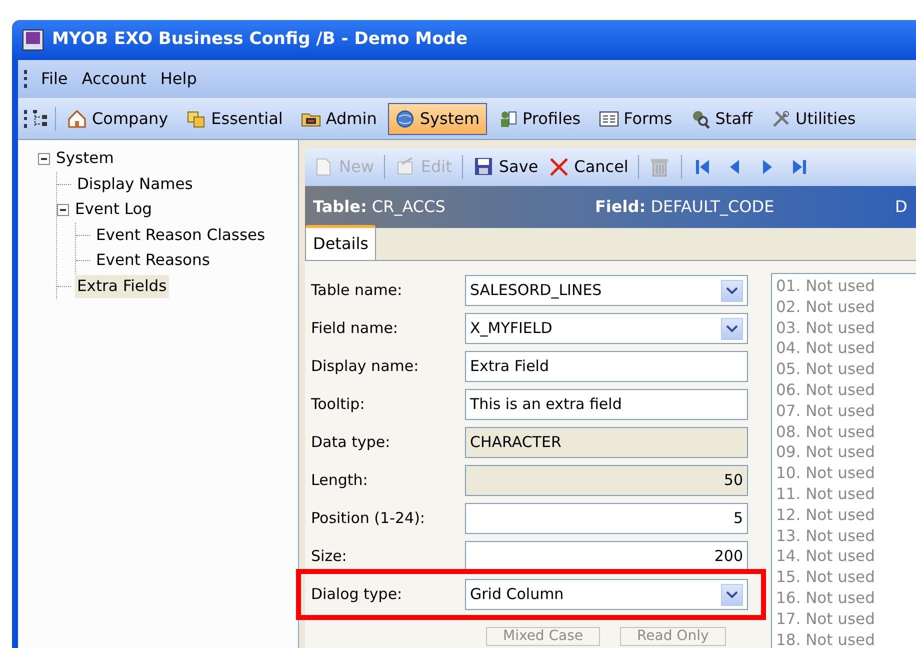  I want to click on menu-item: File, so click(54, 79).